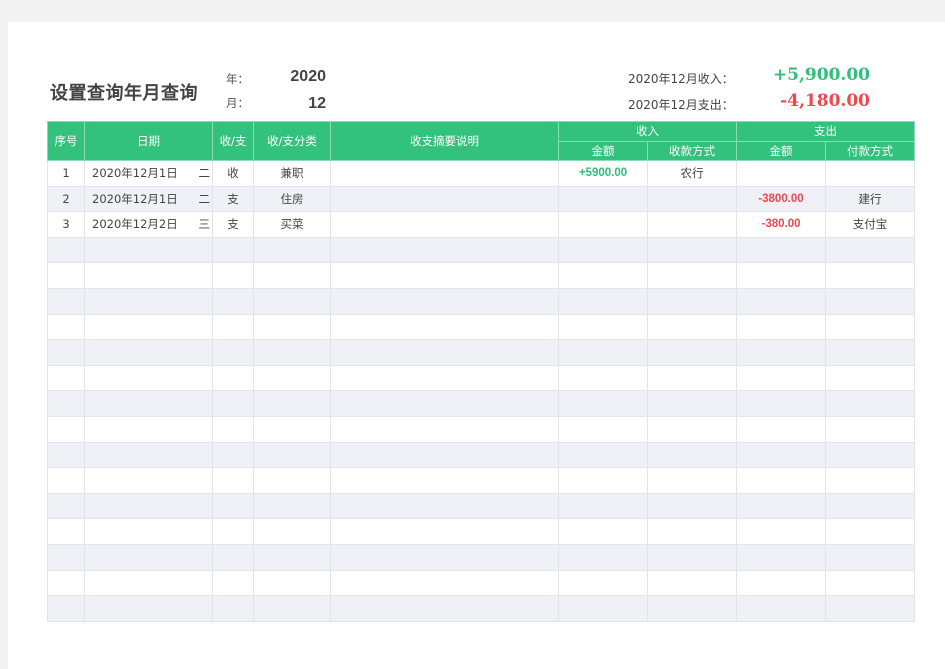 The width and height of the screenshot is (945, 669). I want to click on cell-category: 住房, so click(292, 199).